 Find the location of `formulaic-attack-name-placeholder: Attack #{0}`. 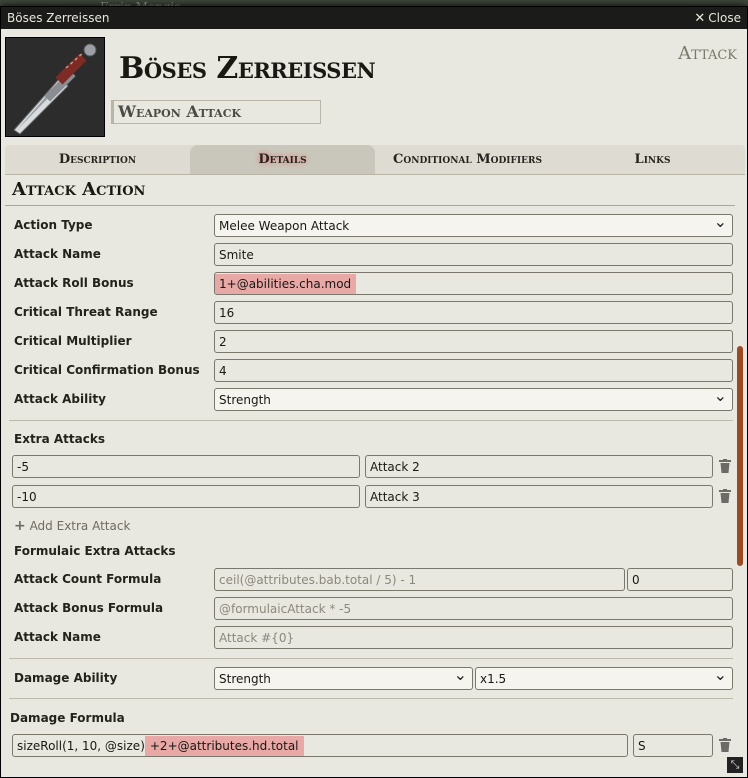

formulaic-attack-name-placeholder: Attack #{0} is located at coordinates (257, 637).